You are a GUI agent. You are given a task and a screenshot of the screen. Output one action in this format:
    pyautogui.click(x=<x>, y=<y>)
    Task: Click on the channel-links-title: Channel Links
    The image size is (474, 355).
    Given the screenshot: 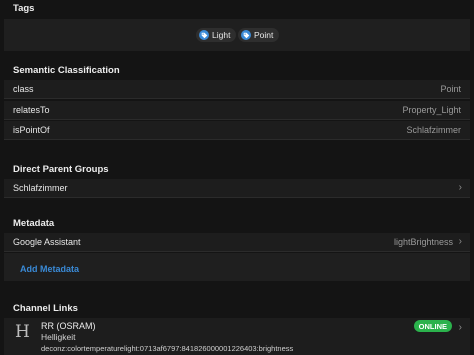 What is the action you would take?
    pyautogui.click(x=45, y=308)
    